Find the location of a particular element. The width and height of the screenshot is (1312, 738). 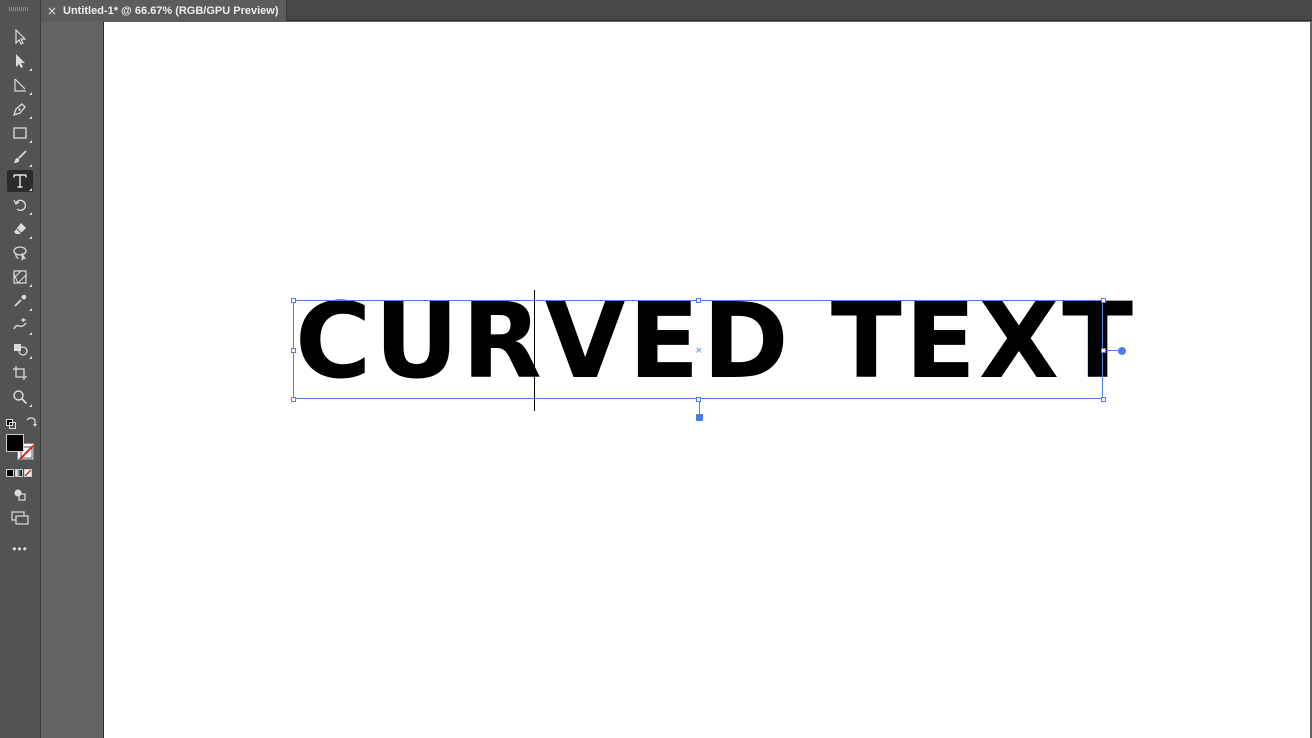

center-point-icon: × is located at coordinates (699, 351).